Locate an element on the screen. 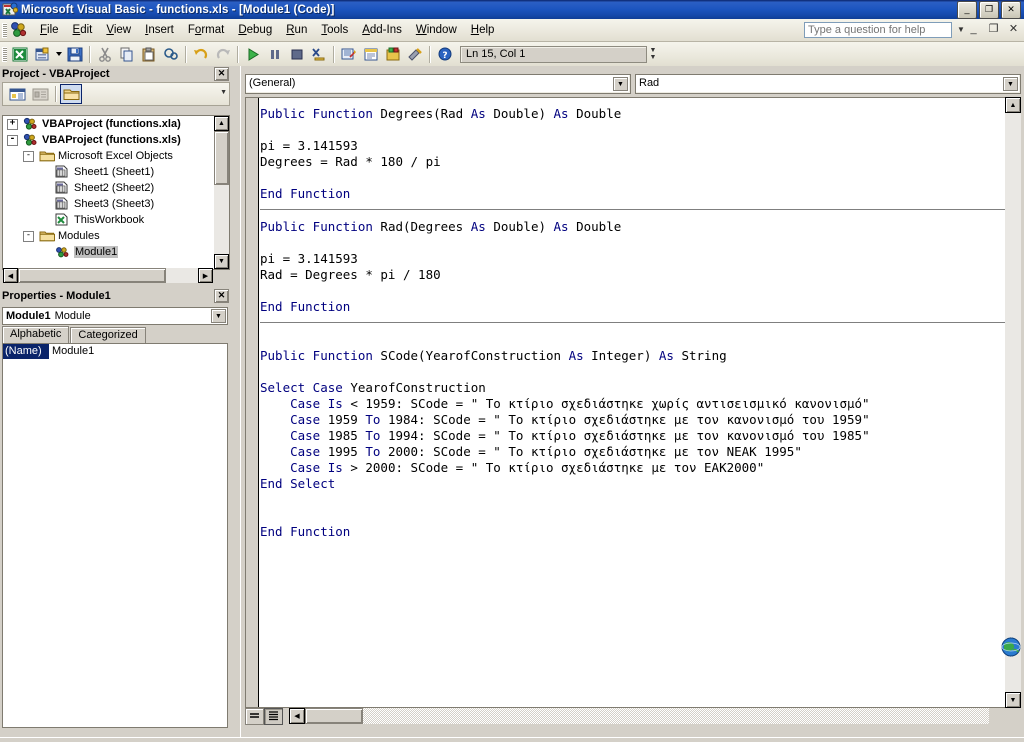  code-scroll-down-button: ▼ is located at coordinates (1013, 700).